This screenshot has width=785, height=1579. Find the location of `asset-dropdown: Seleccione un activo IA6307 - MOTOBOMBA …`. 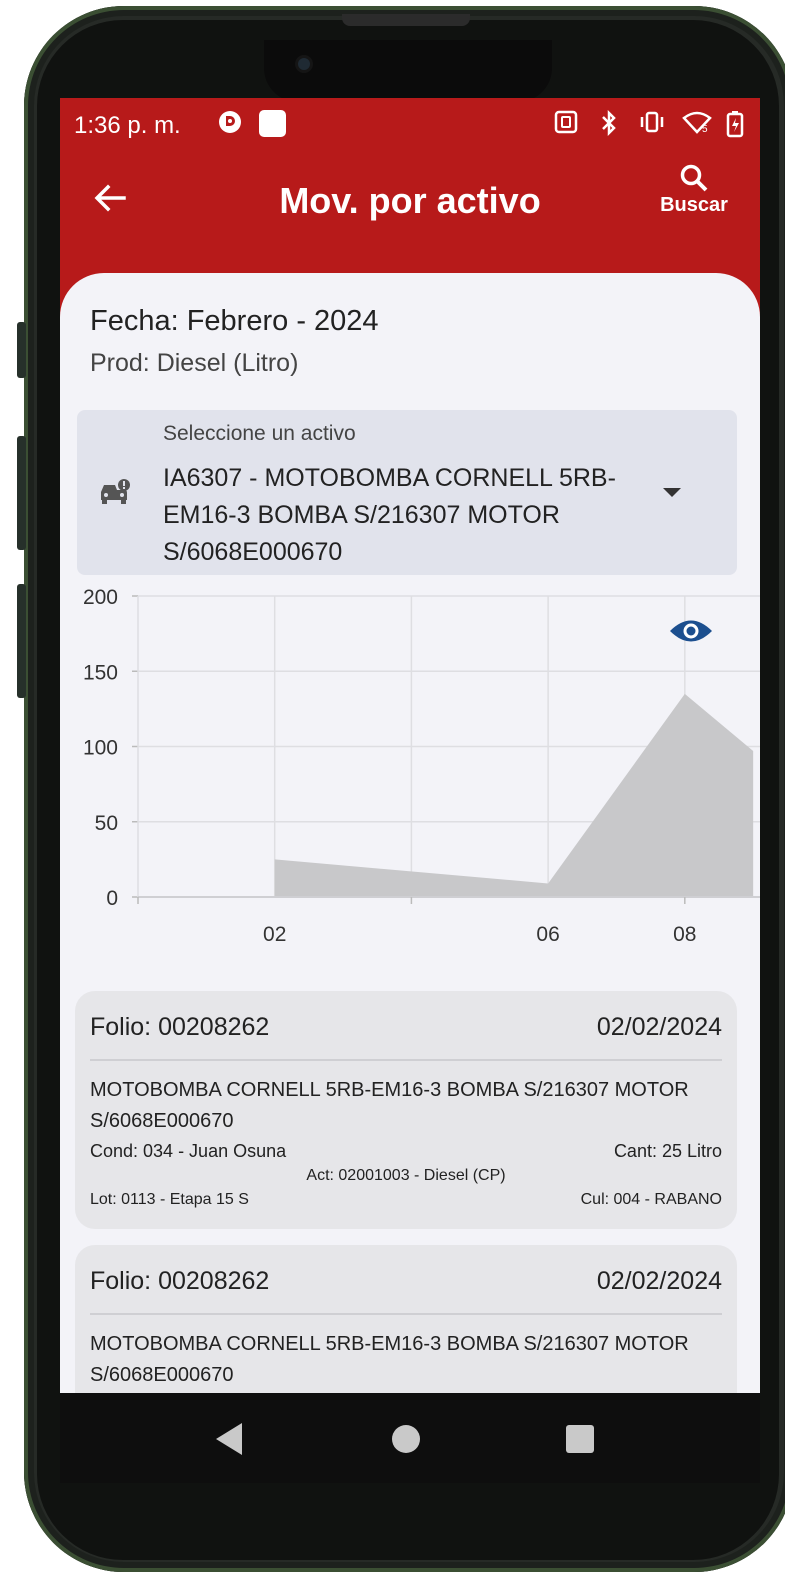

asset-dropdown: Seleccione un activo IA6307 - MOTOBOMBA … is located at coordinates (407, 492).